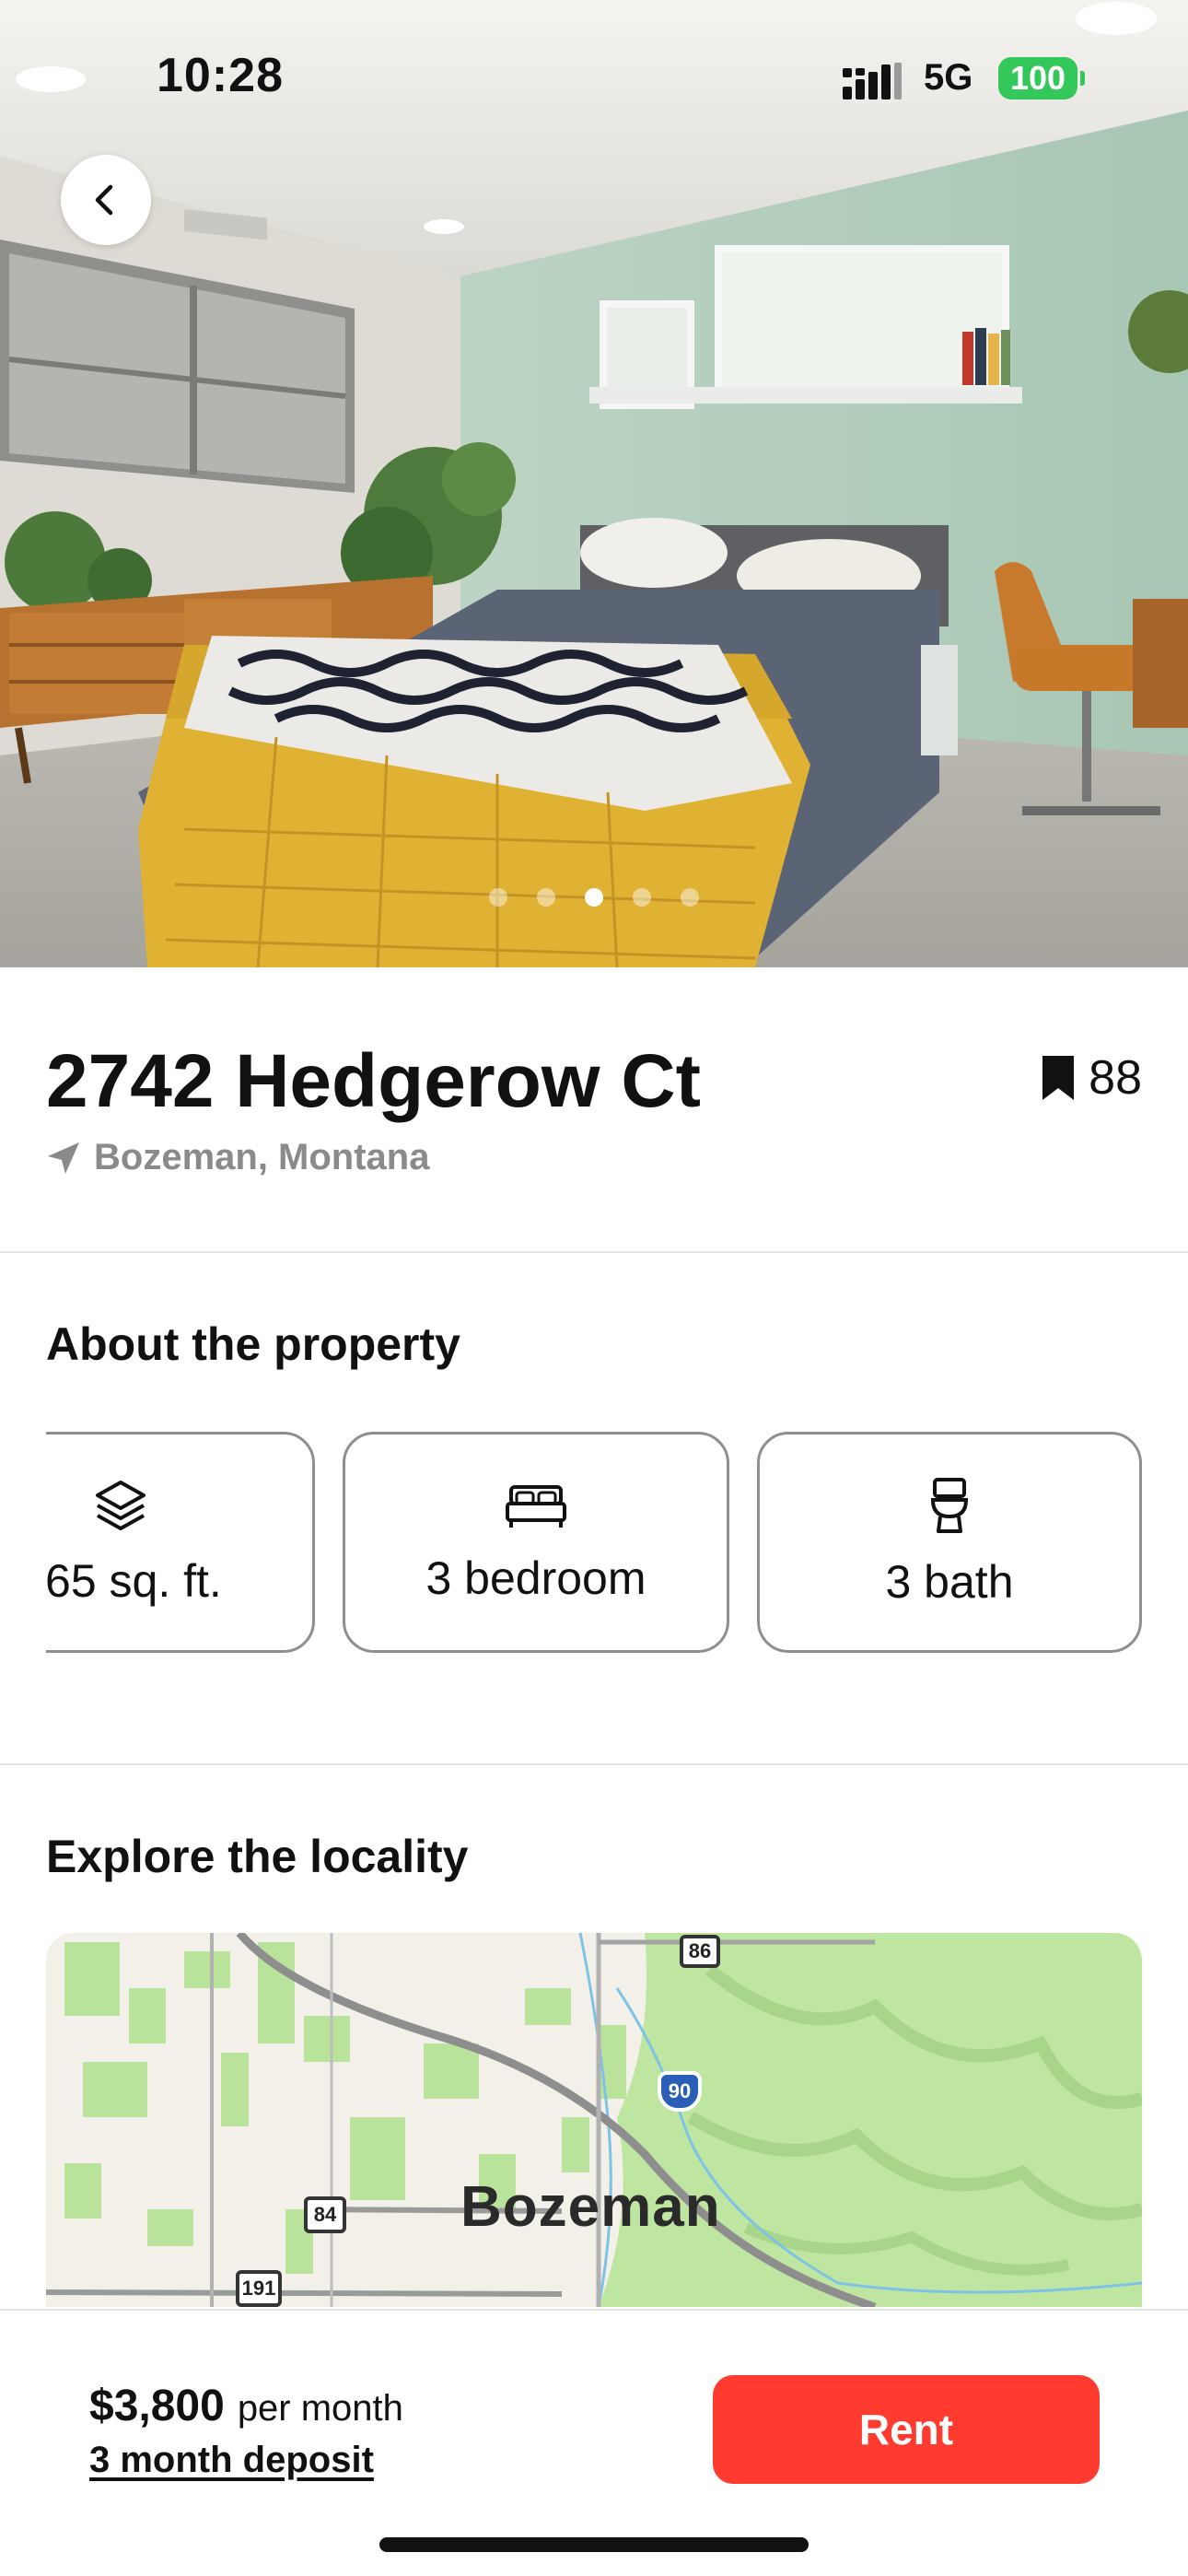 This screenshot has width=1188, height=2576. I want to click on back-button, so click(106, 200).